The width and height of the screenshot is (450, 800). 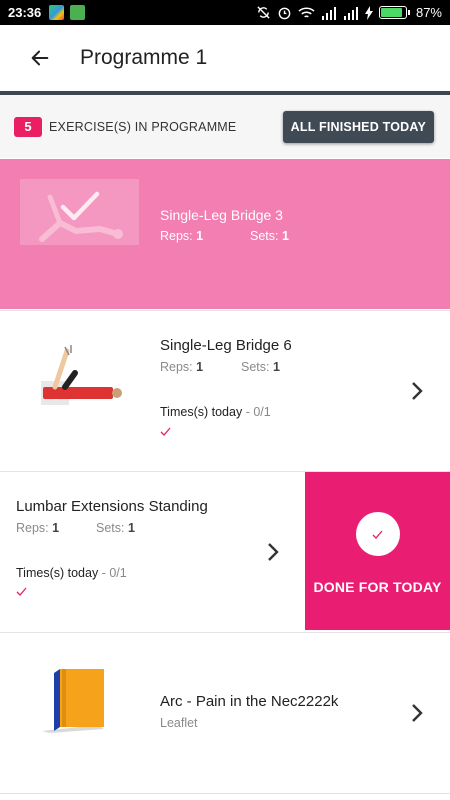 What do you see at coordinates (225, 58) in the screenshot?
I see `app-bar: Programme 1` at bounding box center [225, 58].